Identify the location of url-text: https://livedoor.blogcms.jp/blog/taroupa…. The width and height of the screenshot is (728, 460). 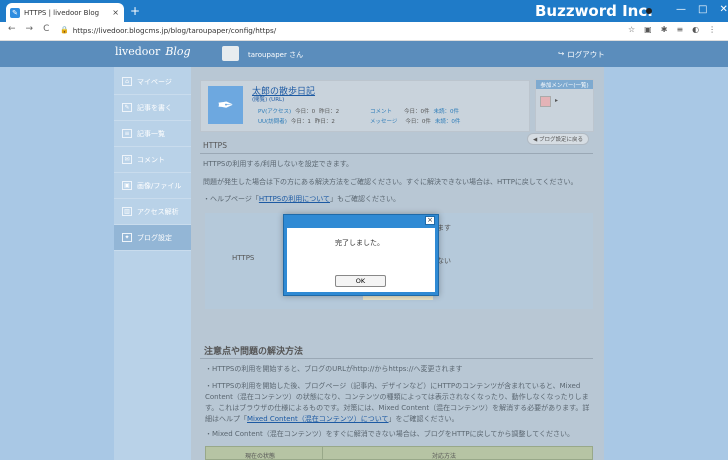
(174, 30).